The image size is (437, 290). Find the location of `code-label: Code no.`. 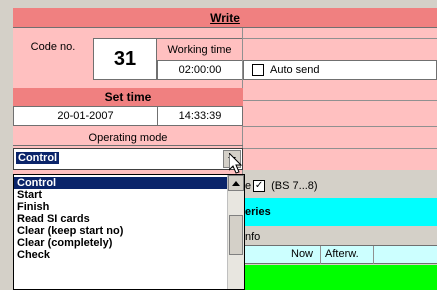

code-label: Code no. is located at coordinates (53, 47).